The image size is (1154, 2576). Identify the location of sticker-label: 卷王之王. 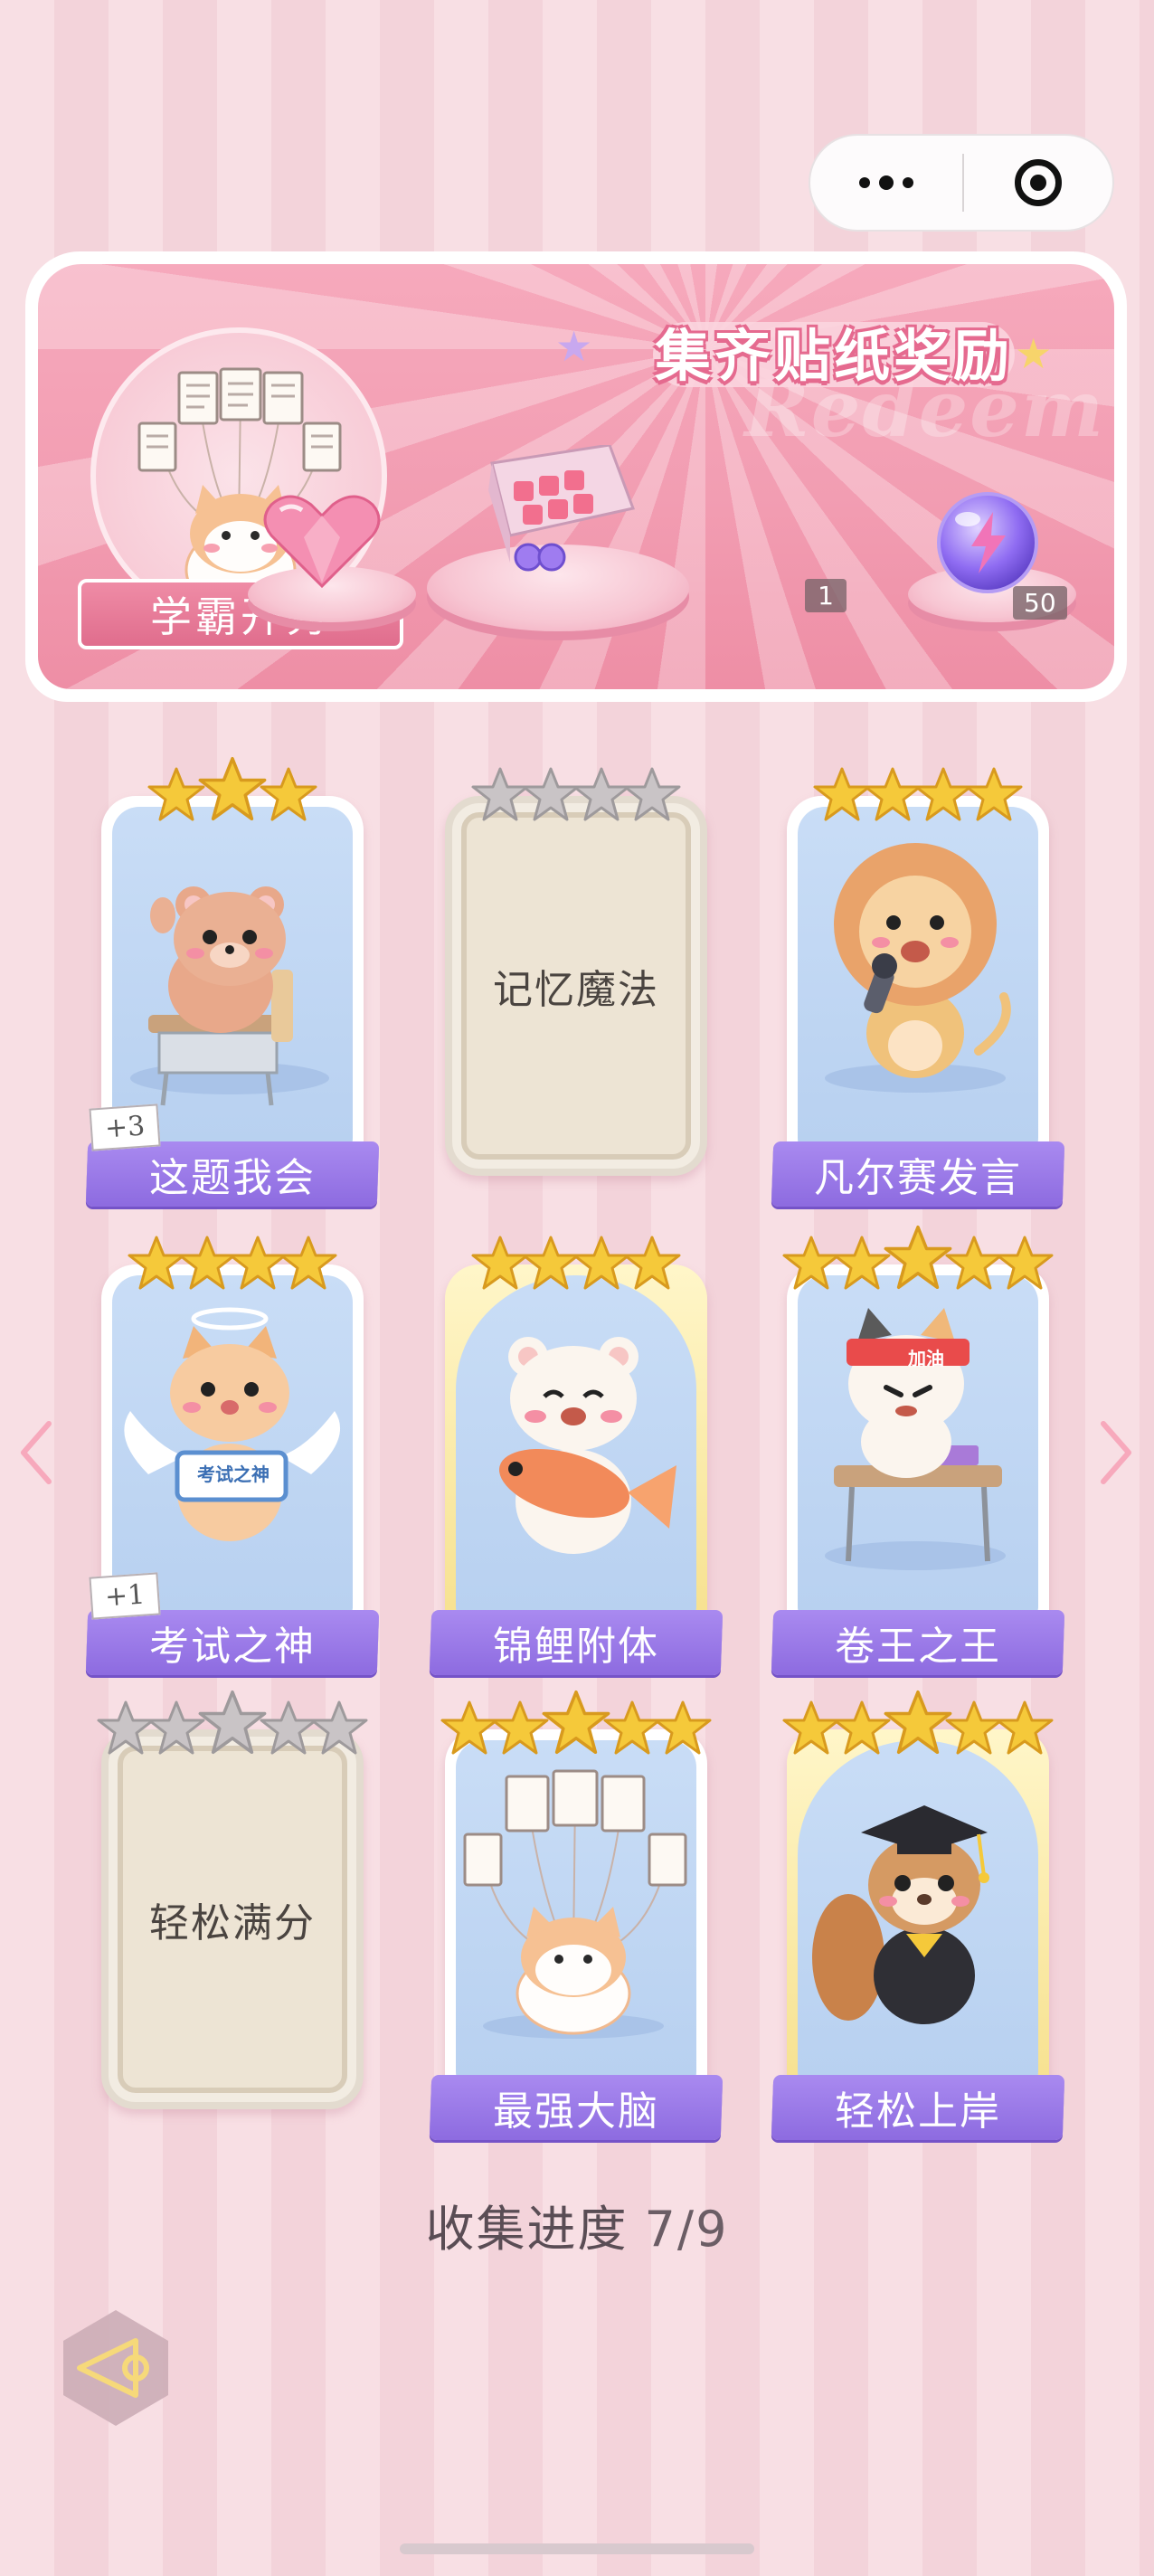
(918, 1643).